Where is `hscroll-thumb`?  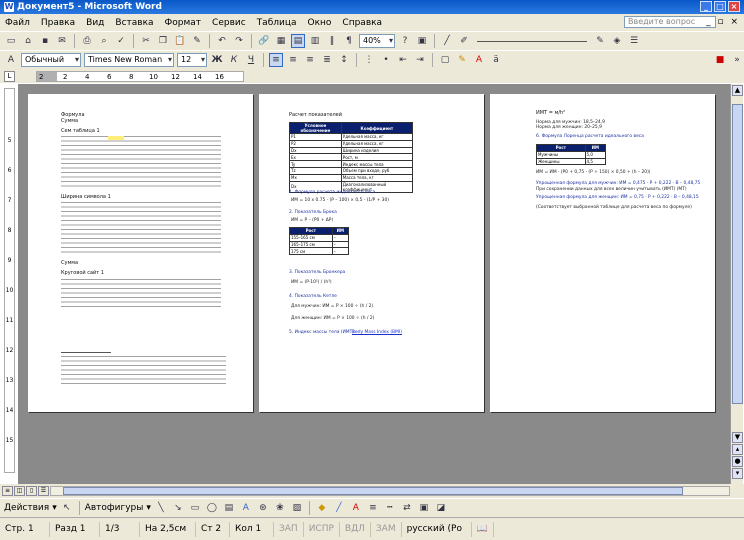 hscroll-thumb is located at coordinates (373, 491).